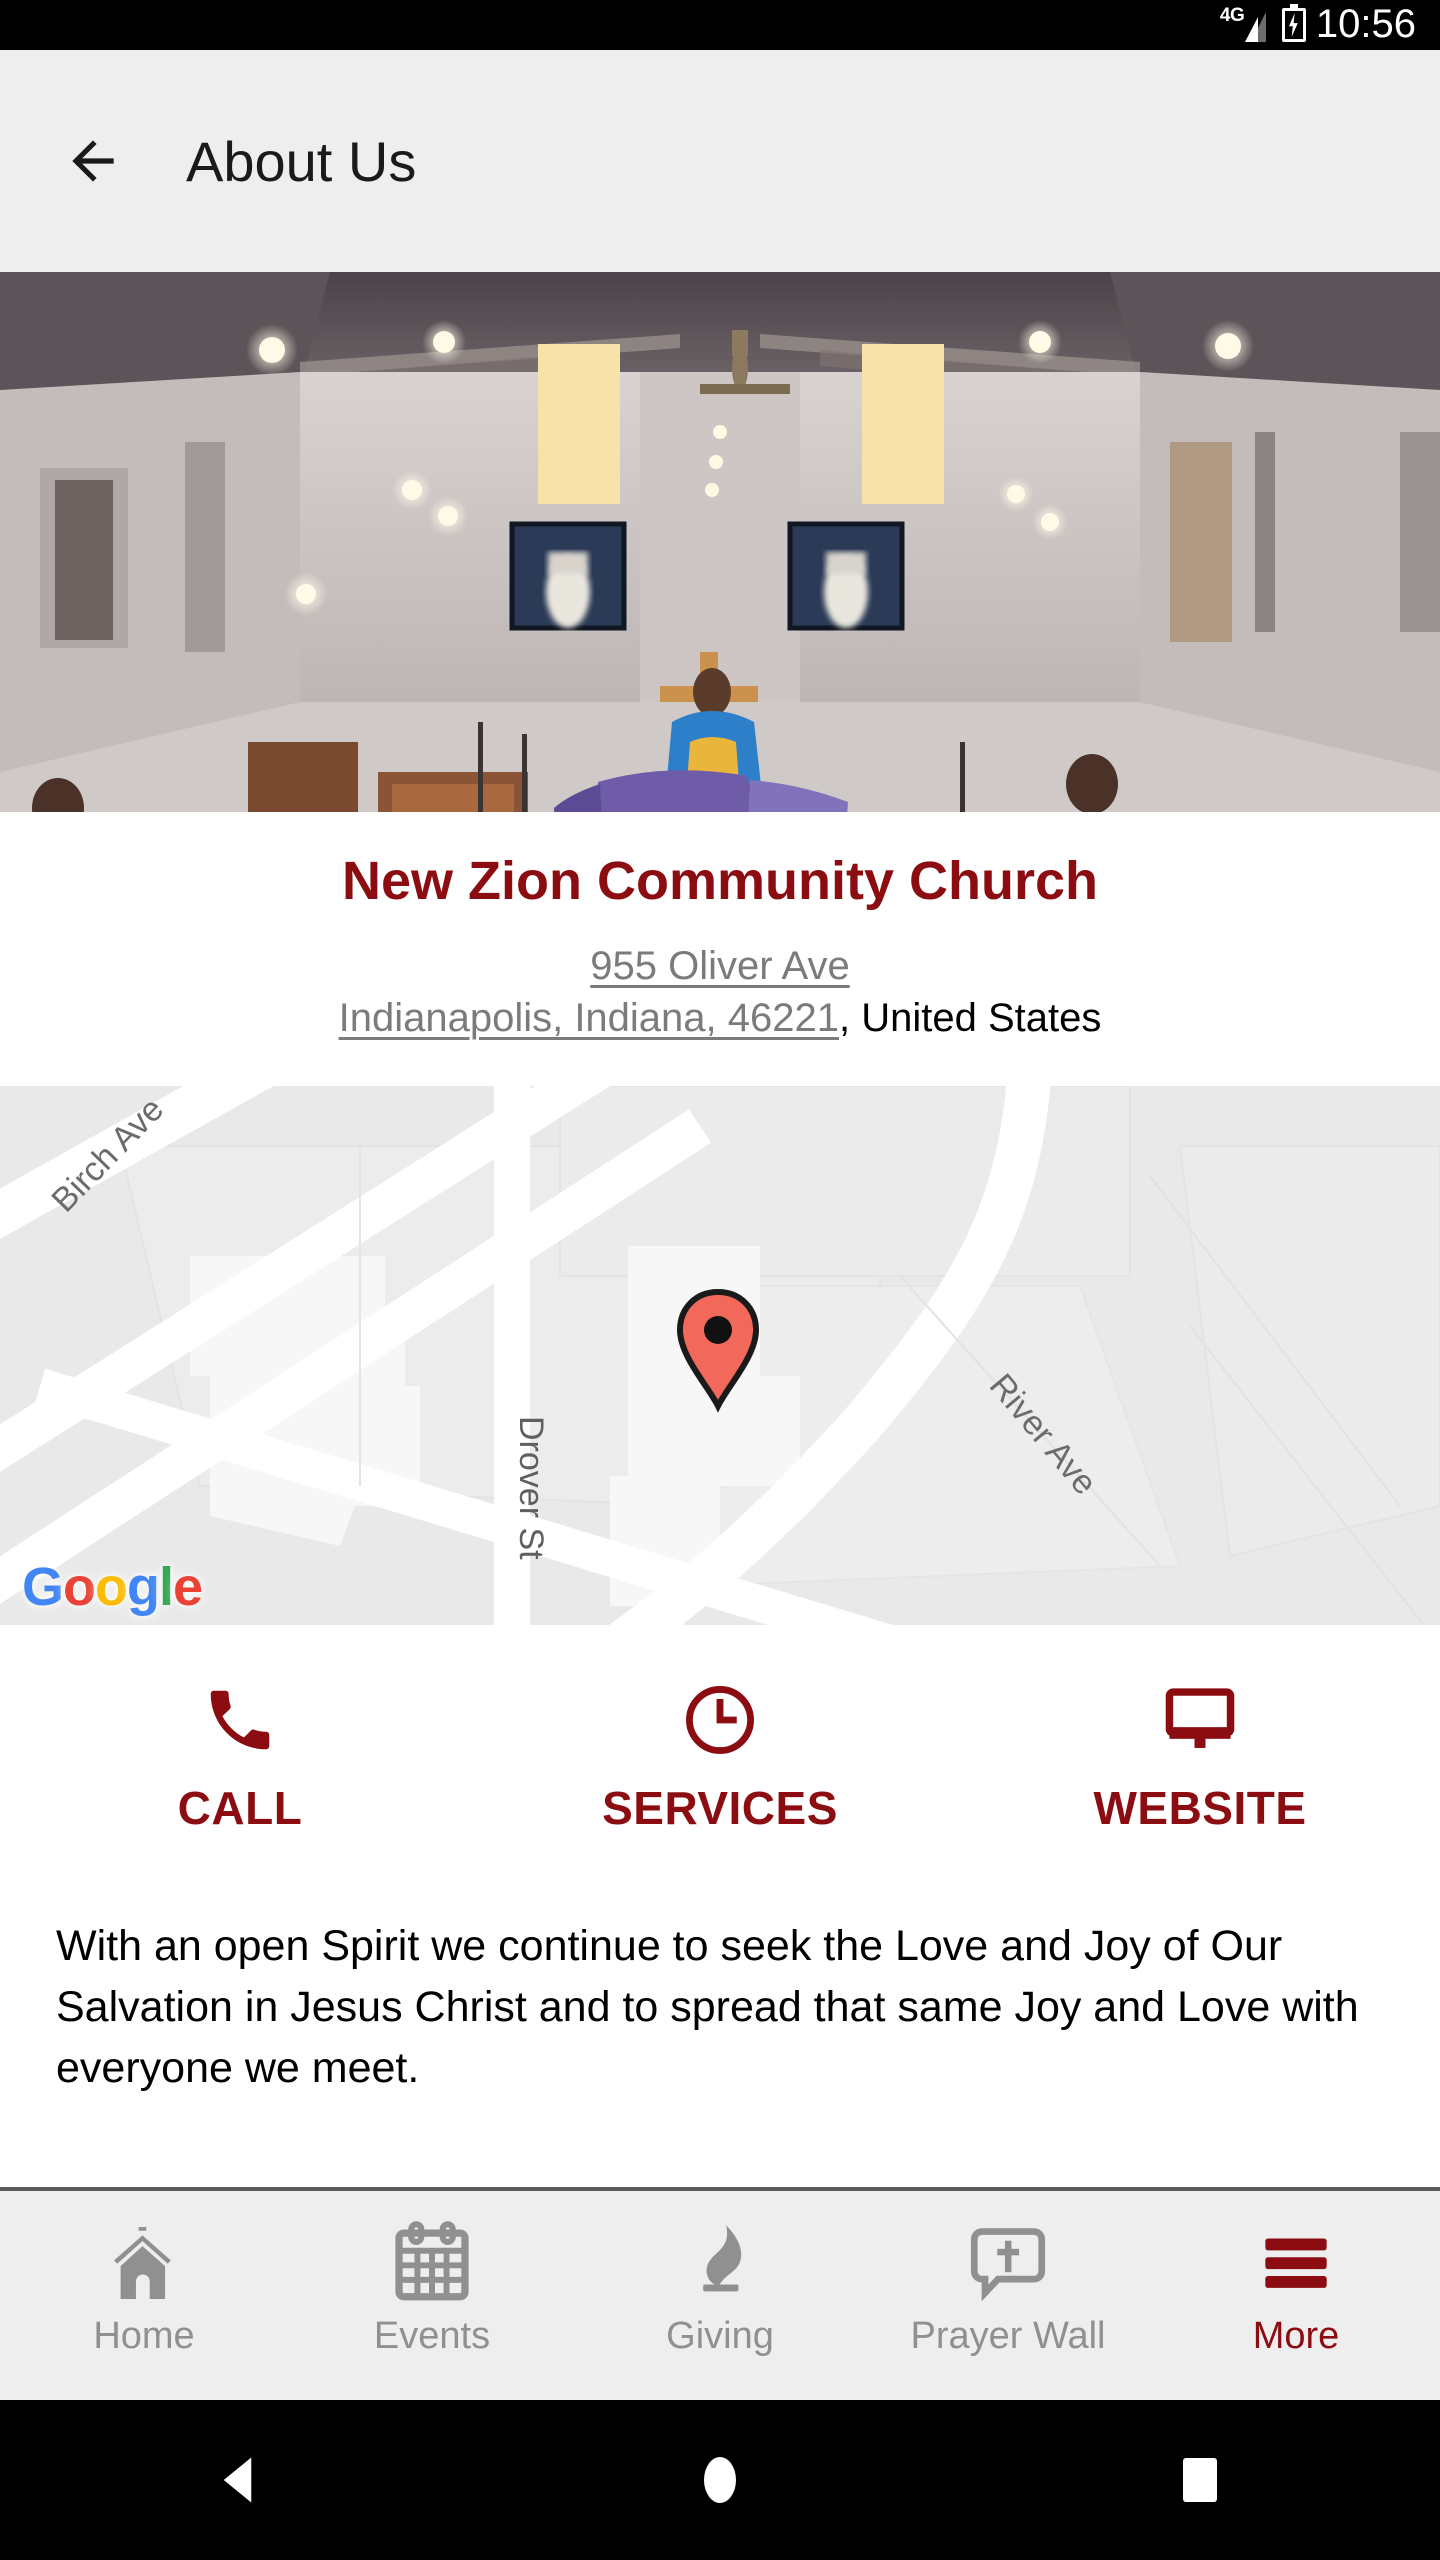 This screenshot has height=2560, width=1440. Describe the element at coordinates (719, 966) in the screenshot. I see `address-line-1: 955 Oliver Ave` at that location.